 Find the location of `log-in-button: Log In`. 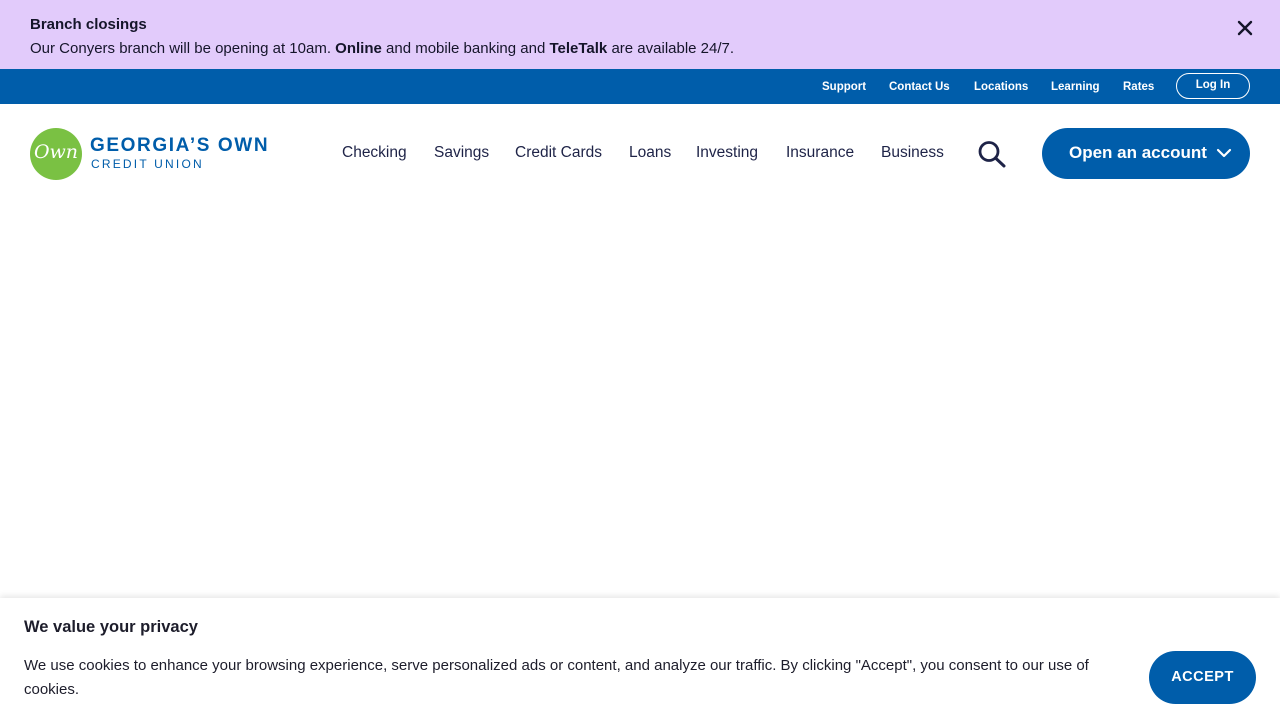

log-in-button: Log In is located at coordinates (1213, 86).